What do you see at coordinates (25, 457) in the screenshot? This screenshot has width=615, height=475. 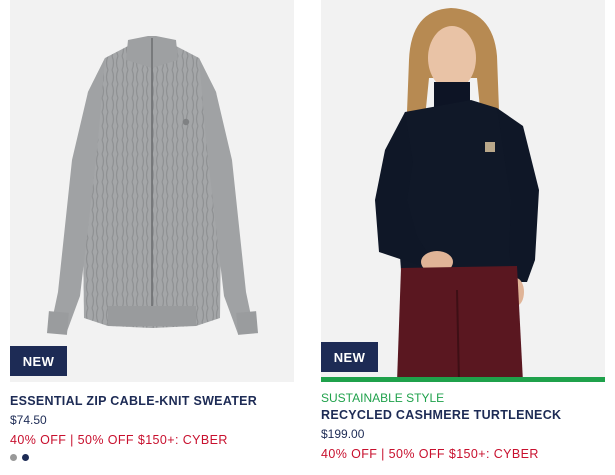 I see `swatch-navy` at bounding box center [25, 457].